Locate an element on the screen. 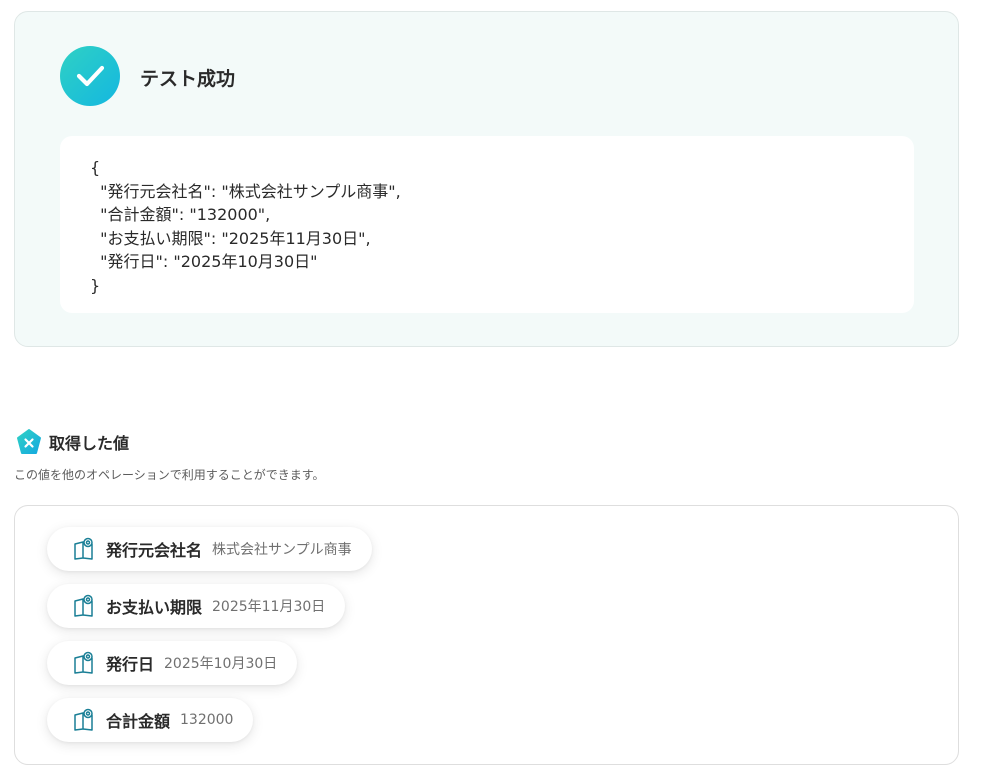 The height and width of the screenshot is (778, 997). check-icon is located at coordinates (90, 76).